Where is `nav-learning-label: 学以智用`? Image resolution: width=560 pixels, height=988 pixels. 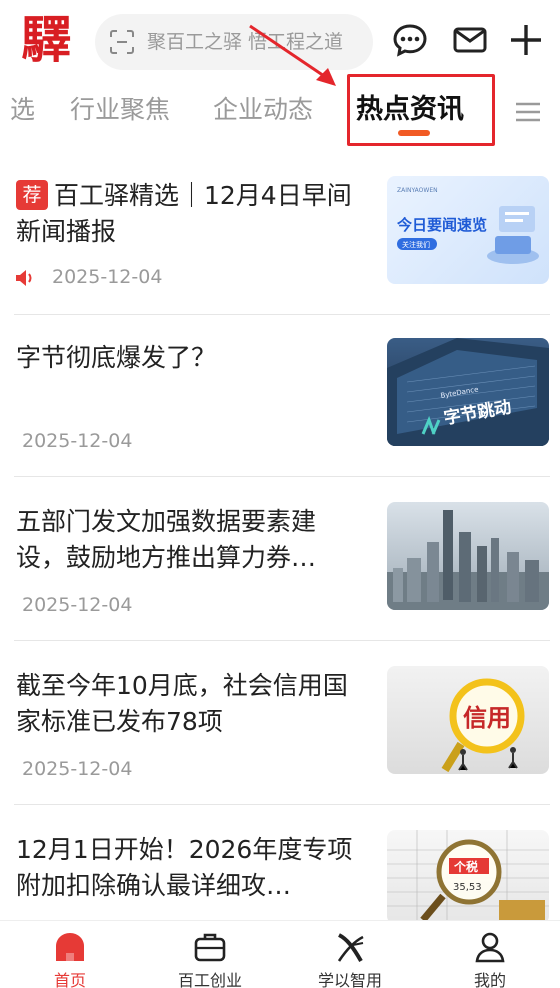
nav-learning-label: 学以智用 is located at coordinates (349, 979).